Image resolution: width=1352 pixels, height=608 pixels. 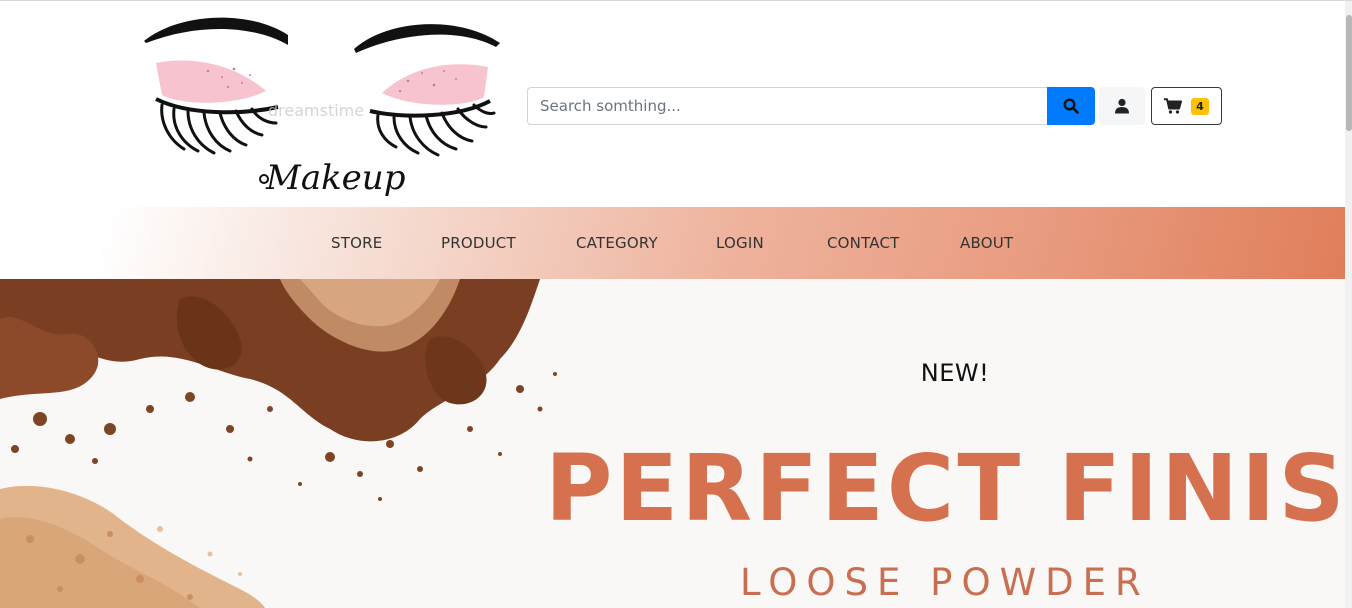 I want to click on search-input, so click(x=787, y=106).